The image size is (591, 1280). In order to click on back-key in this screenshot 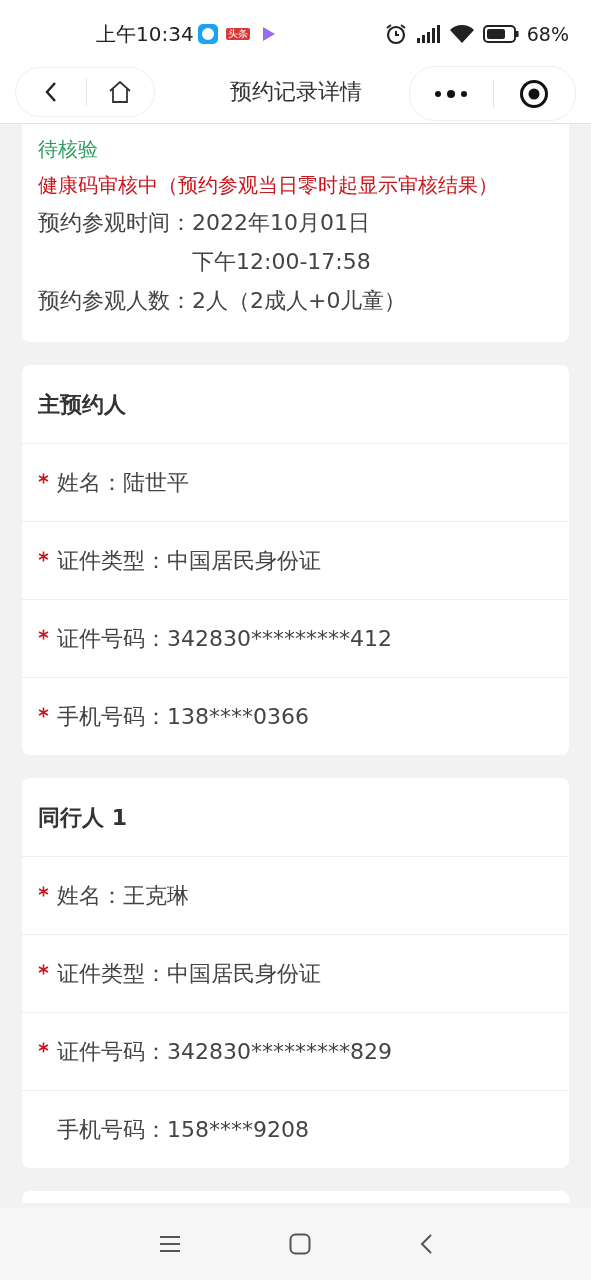, I will do `click(425, 1244)`.